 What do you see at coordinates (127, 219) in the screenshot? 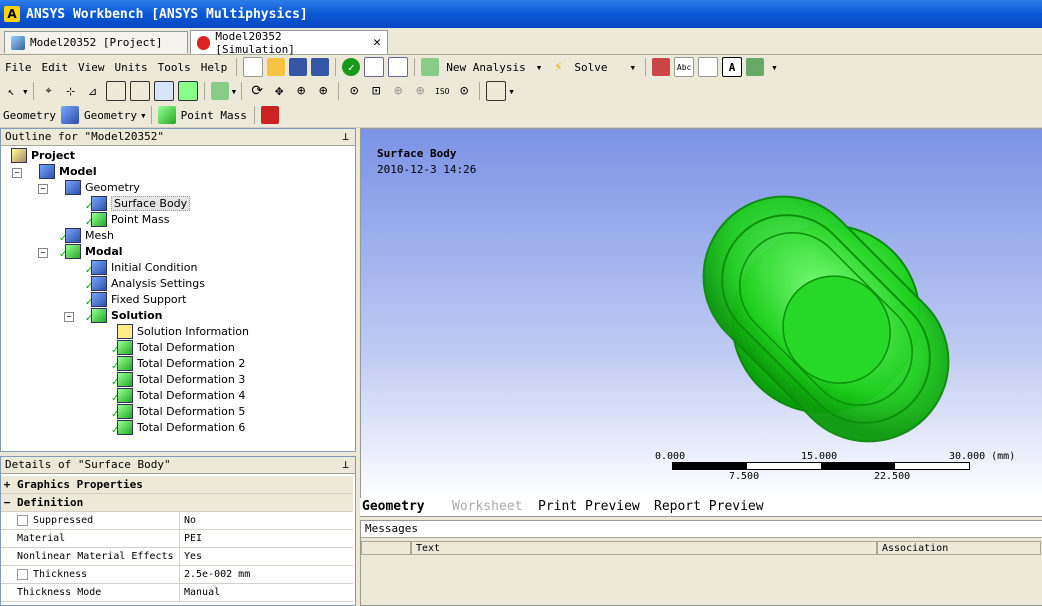
I see `tree-item-point-mass: ✓ Point Mass` at bounding box center [127, 219].